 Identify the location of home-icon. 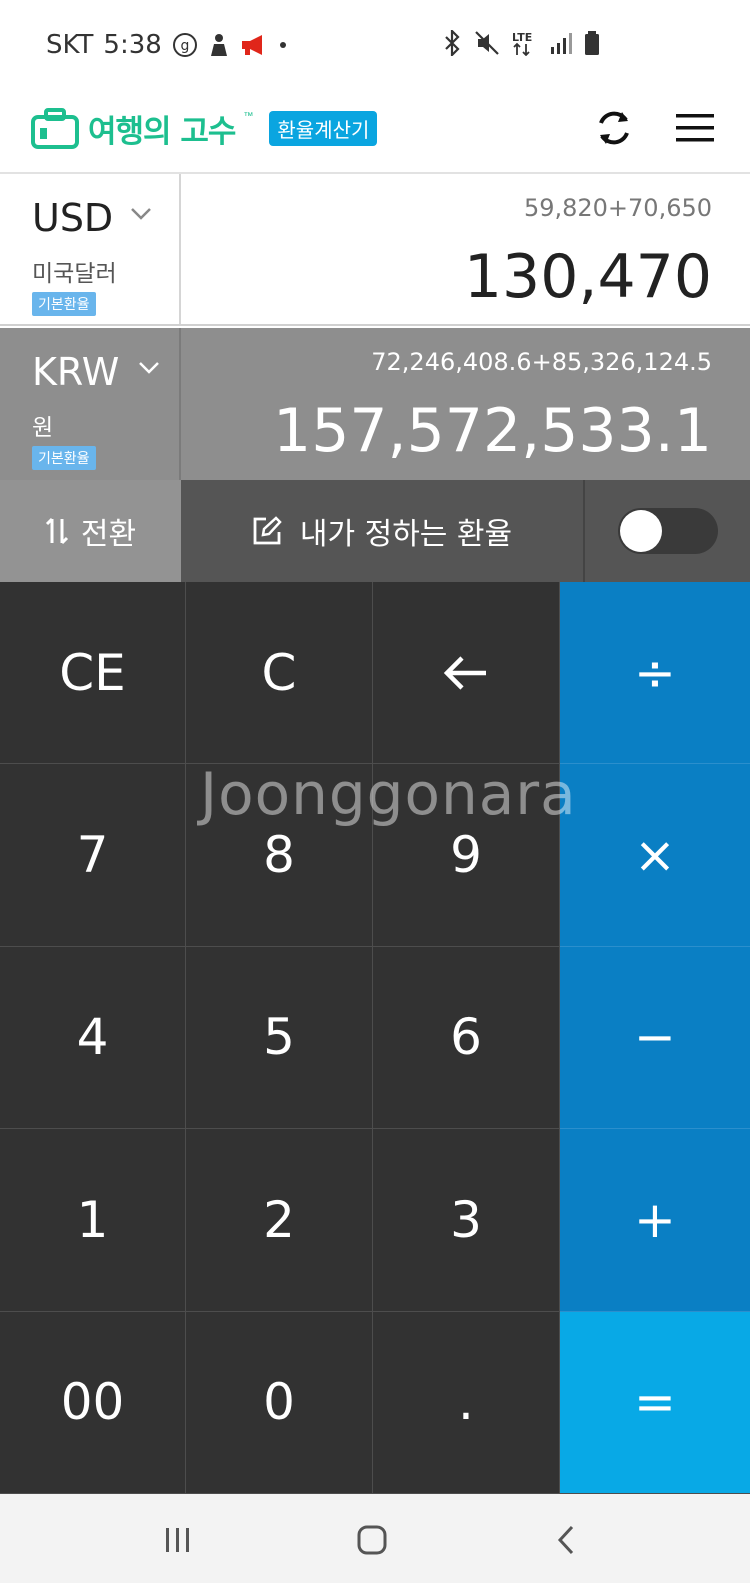
(372, 1540).